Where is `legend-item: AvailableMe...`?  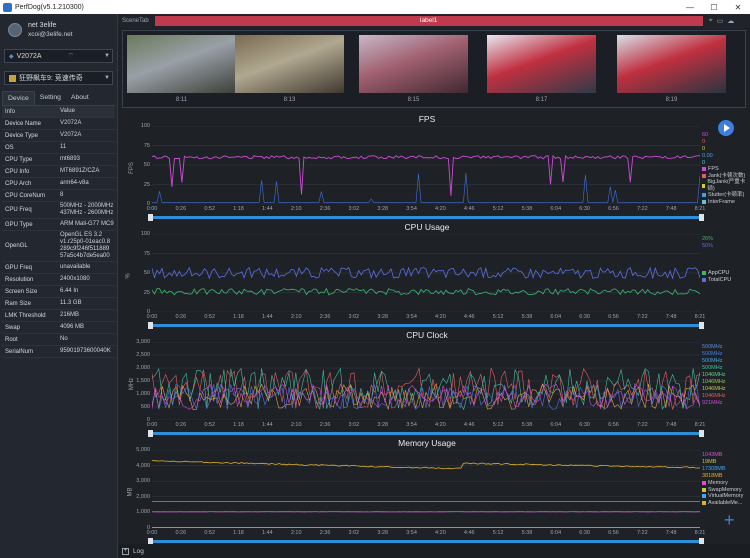
legend-item: AvailableMe... is located at coordinates (722, 503).